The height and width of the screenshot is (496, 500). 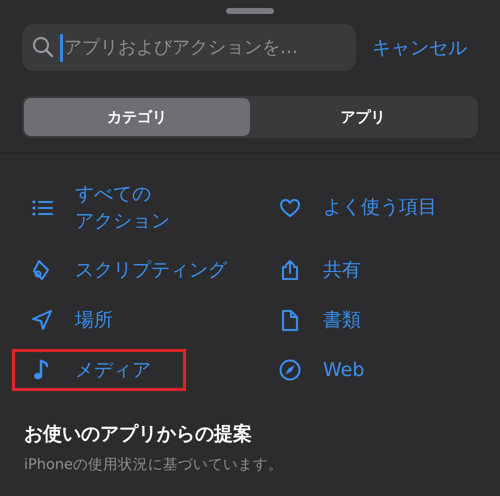 I want to click on document-icon, so click(x=290, y=320).